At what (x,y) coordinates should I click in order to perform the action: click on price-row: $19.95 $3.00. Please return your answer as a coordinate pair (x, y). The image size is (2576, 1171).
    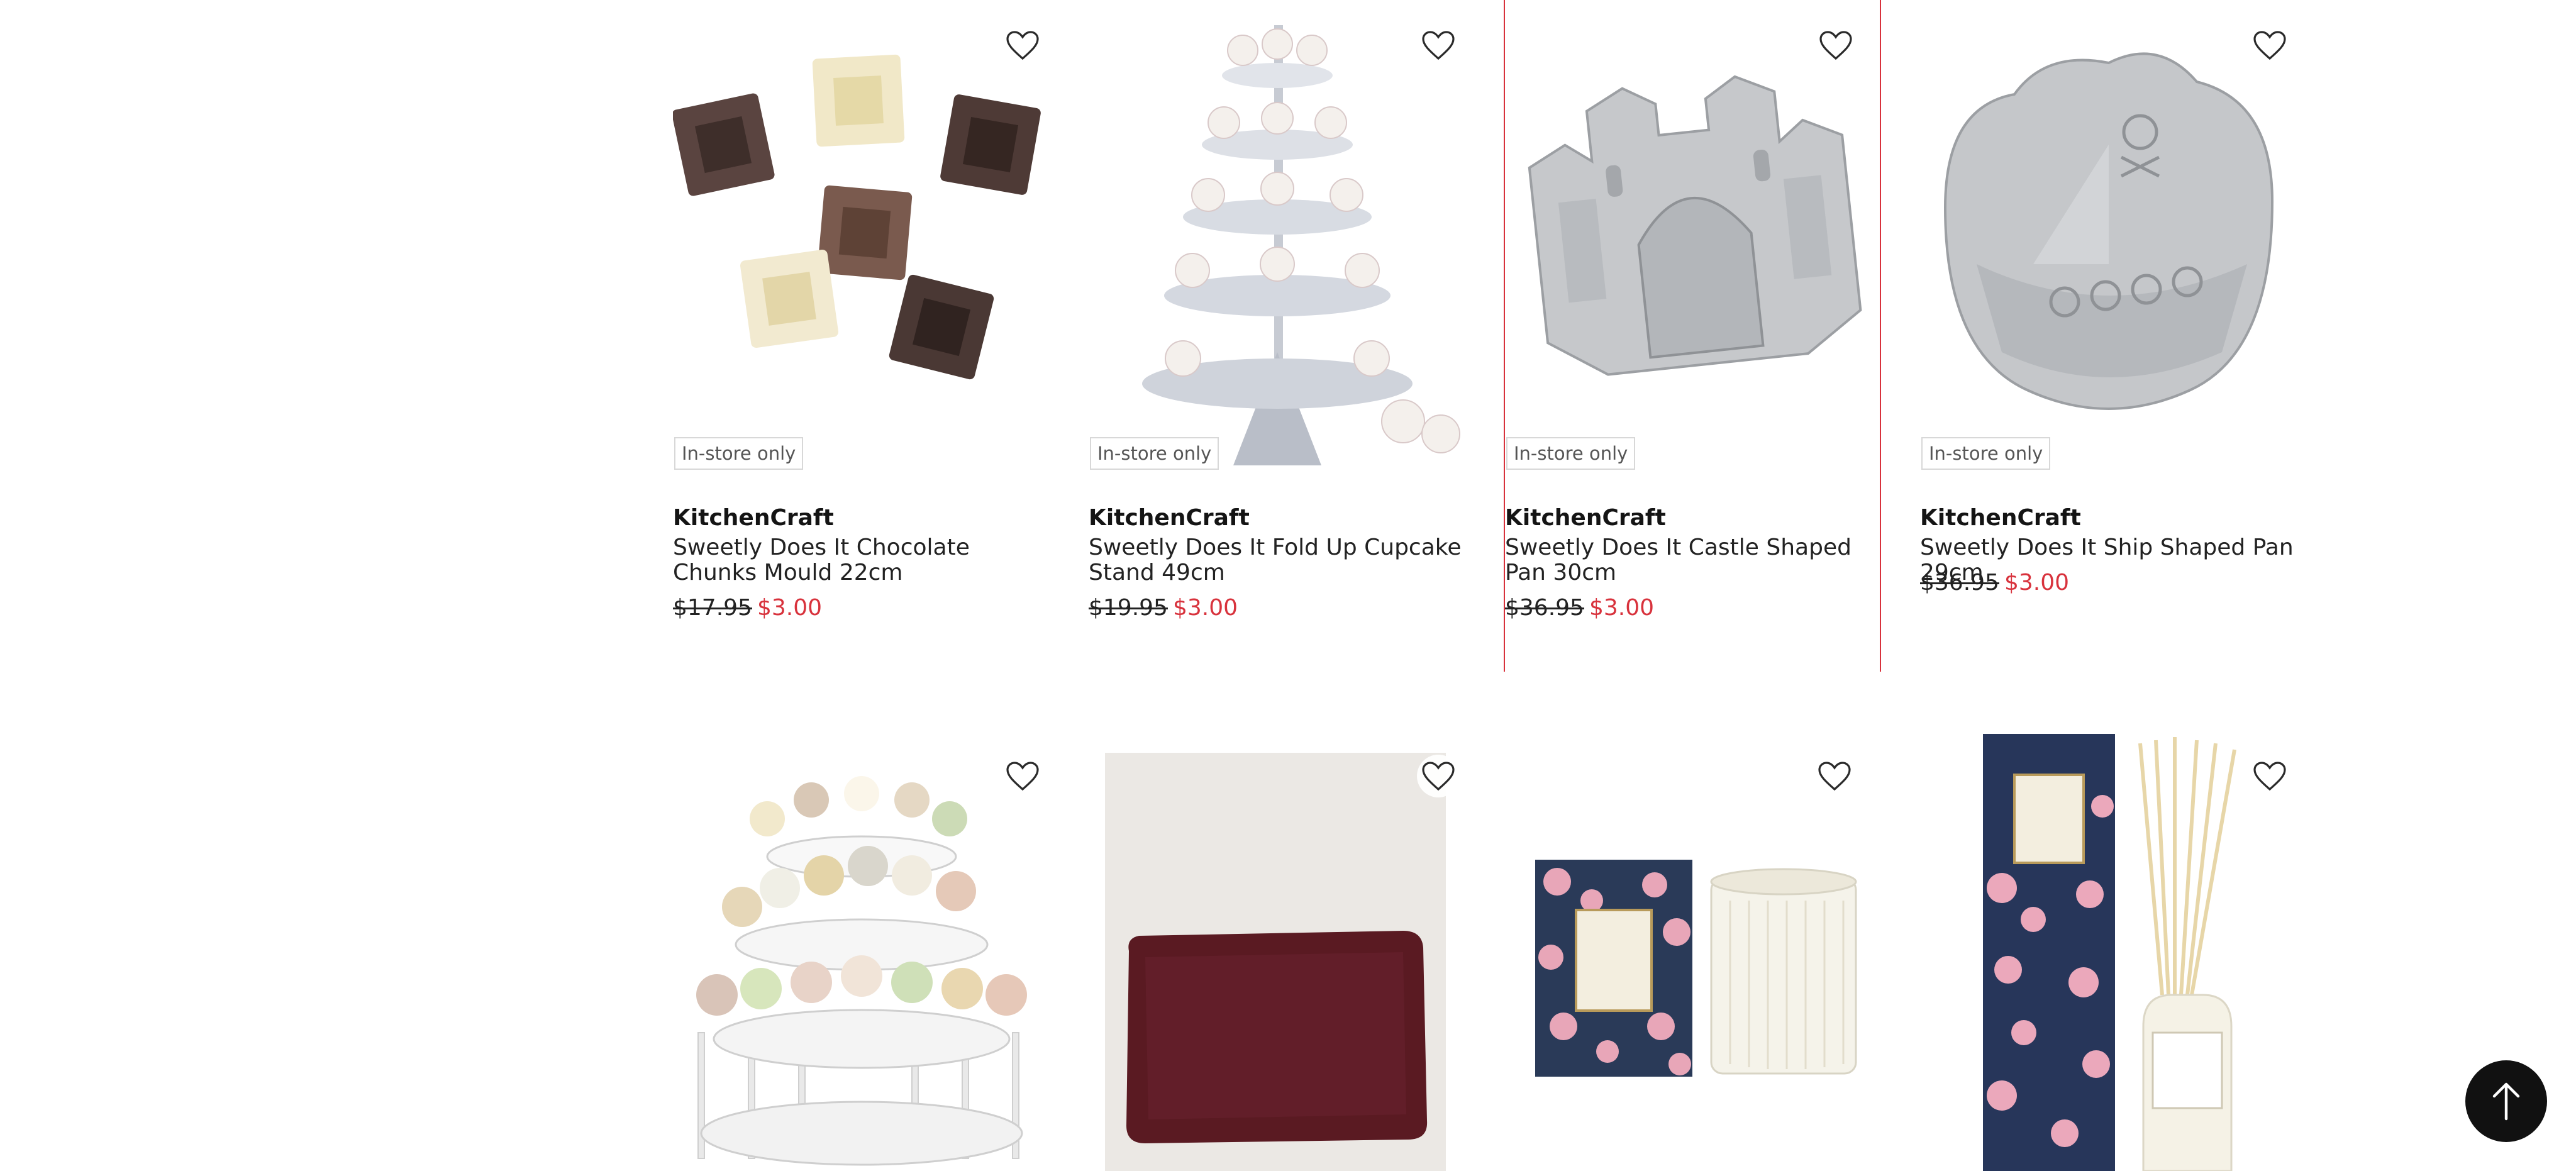
    Looking at the image, I should click on (1163, 608).